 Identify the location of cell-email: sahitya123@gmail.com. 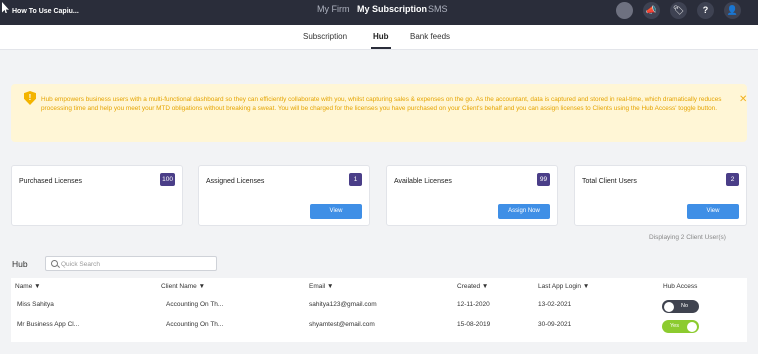
(343, 304).